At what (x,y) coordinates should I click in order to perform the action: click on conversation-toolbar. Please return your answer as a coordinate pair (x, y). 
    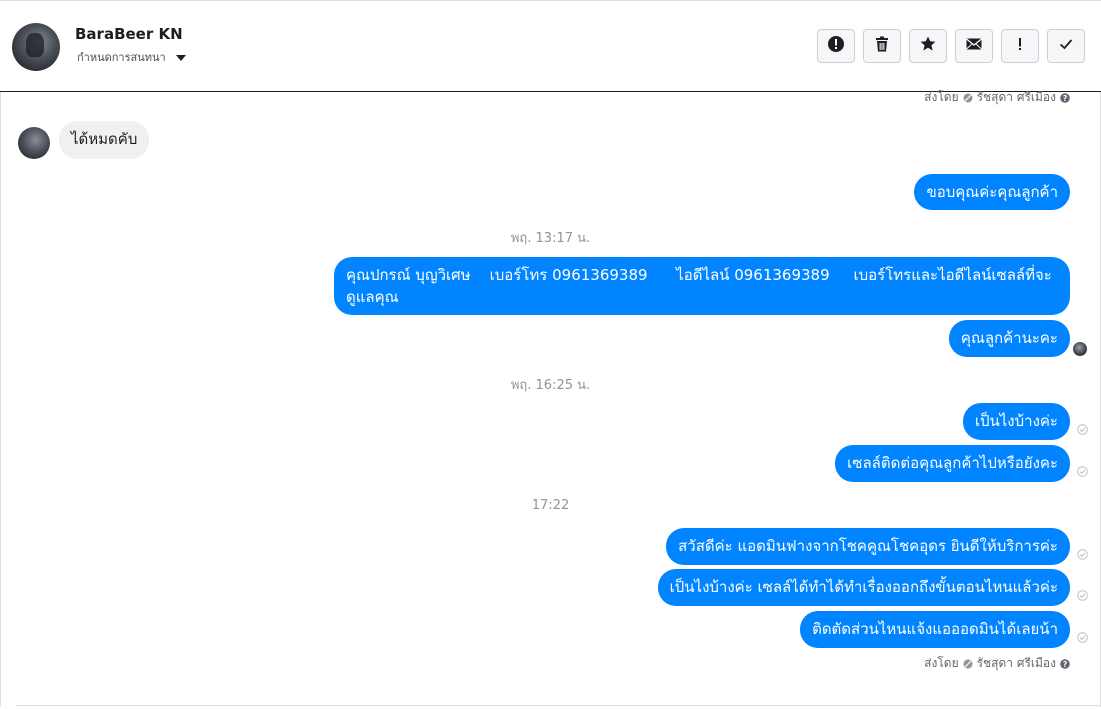
    Looking at the image, I should click on (951, 46).